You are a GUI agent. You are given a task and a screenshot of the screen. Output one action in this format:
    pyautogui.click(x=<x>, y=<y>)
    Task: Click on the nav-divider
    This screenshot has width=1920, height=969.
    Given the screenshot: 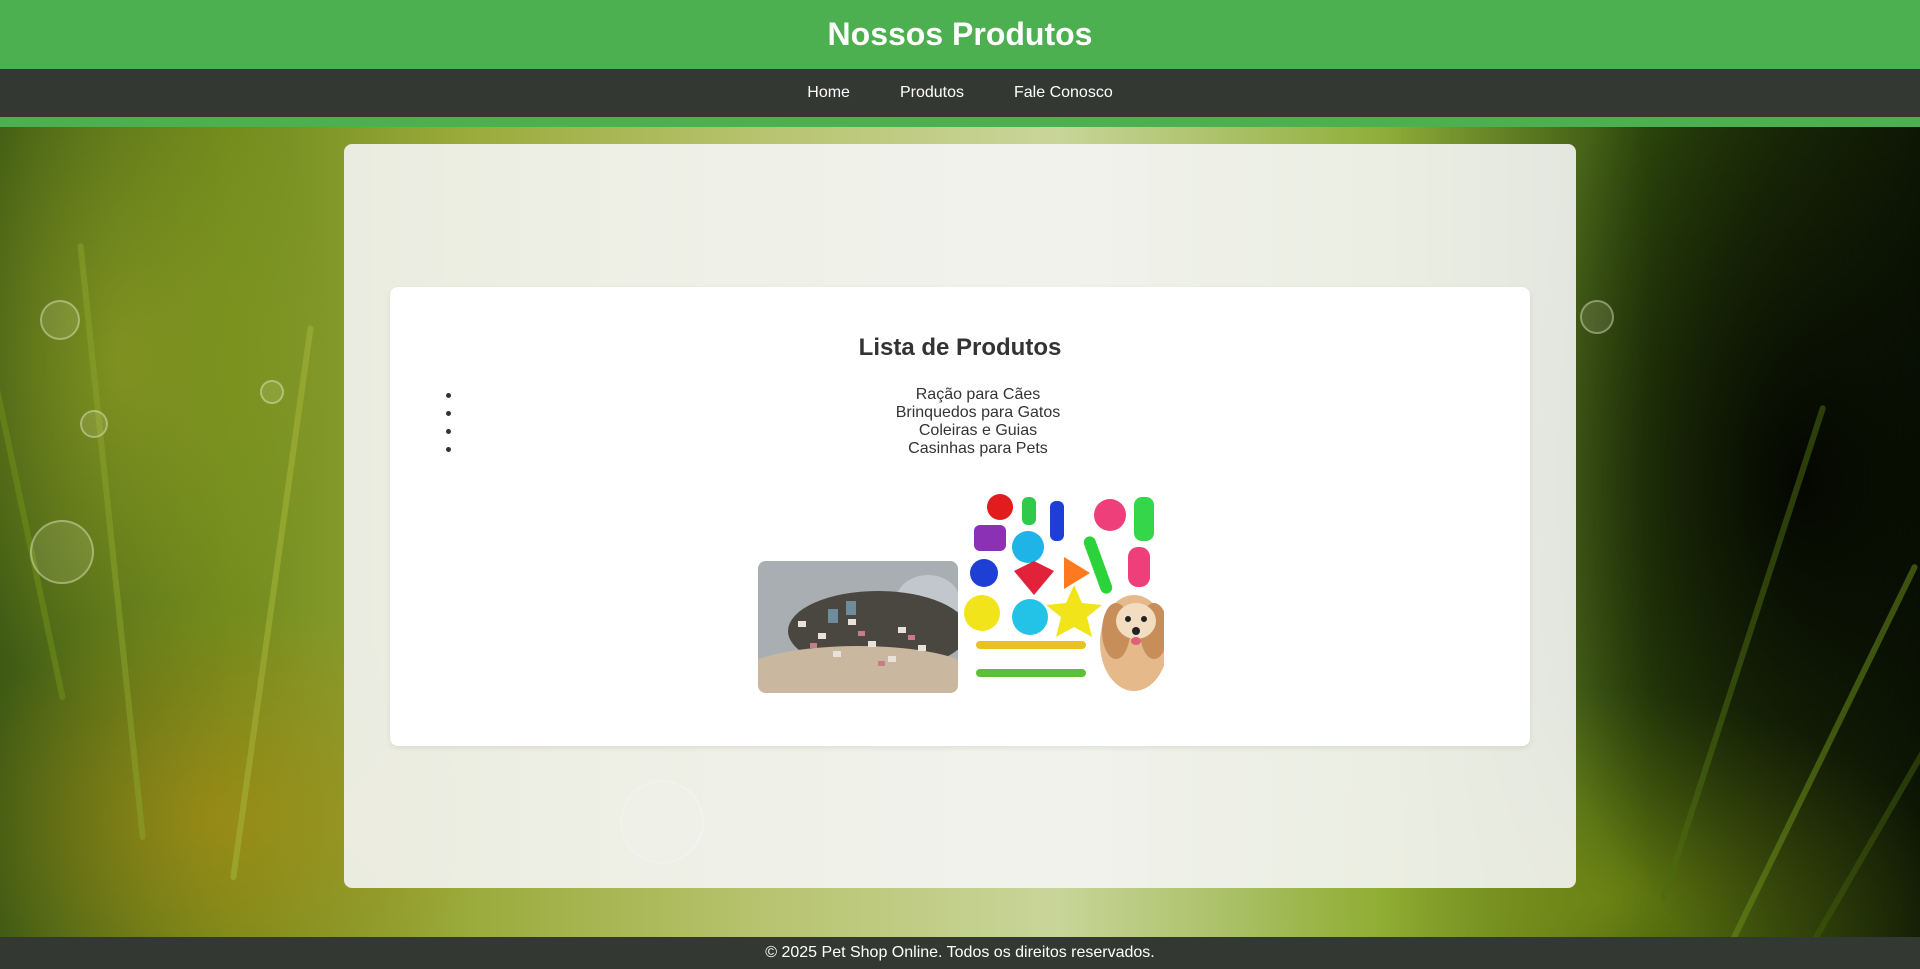 What is the action you would take?
    pyautogui.click(x=960, y=122)
    